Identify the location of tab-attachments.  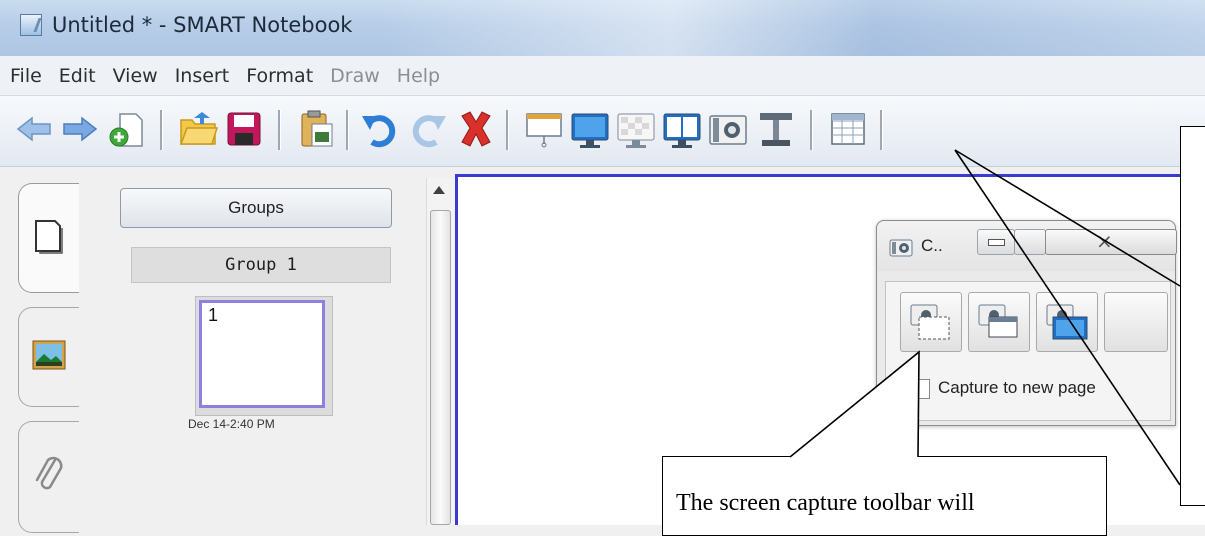
(48, 477).